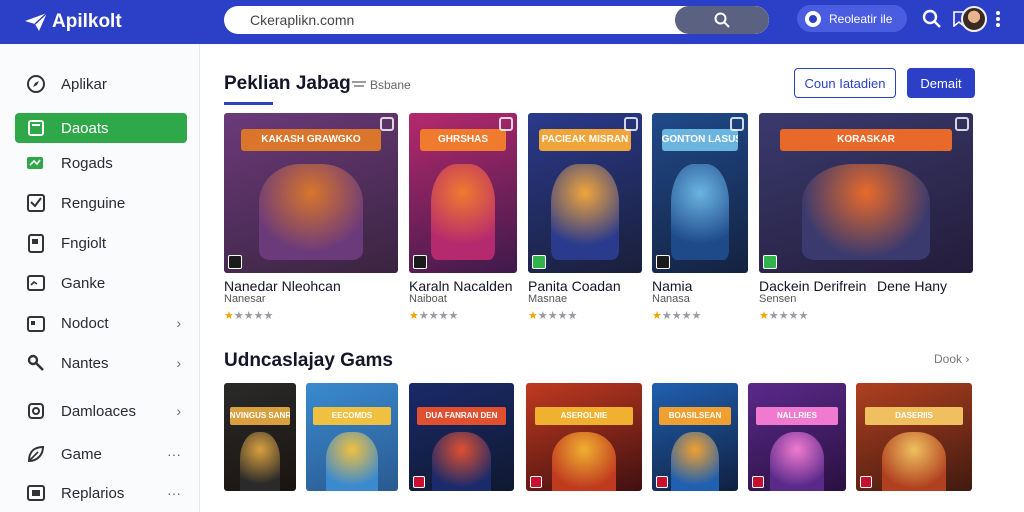  I want to click on sidebar-item-1: Aplikar, so click(101, 84).